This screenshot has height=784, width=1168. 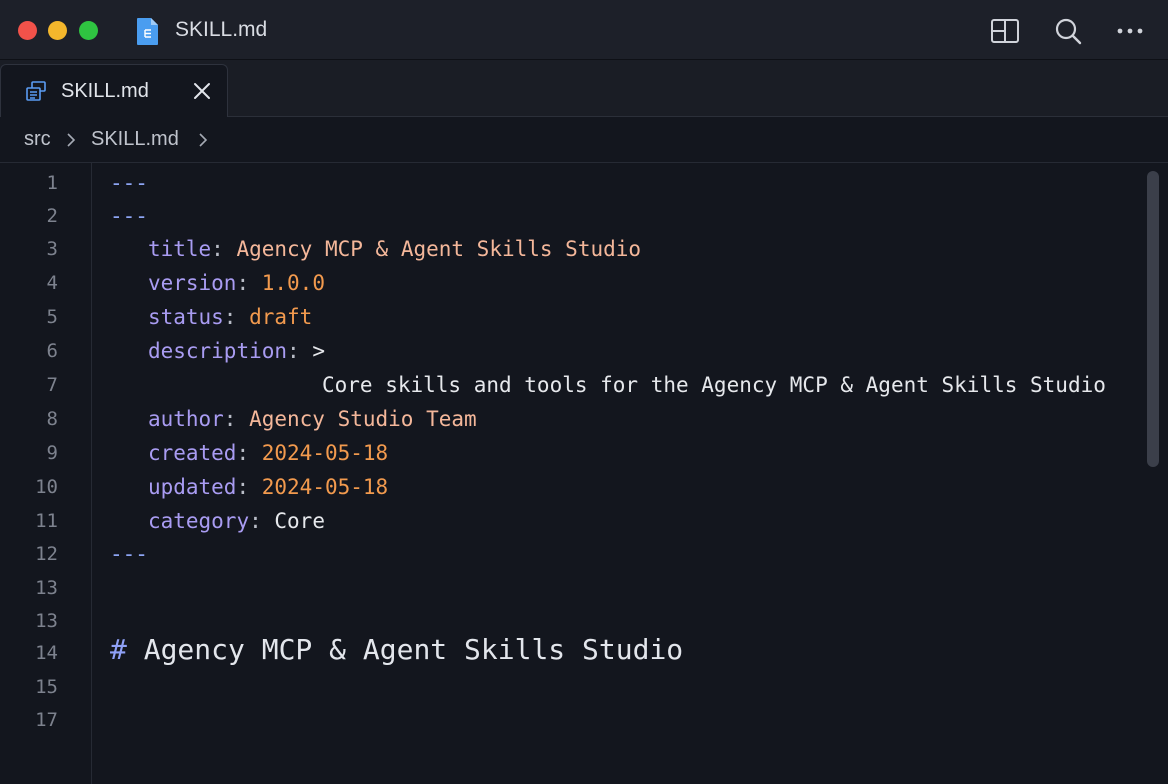 I want to click on title-bar: SKILL.md, so click(x=584, y=30).